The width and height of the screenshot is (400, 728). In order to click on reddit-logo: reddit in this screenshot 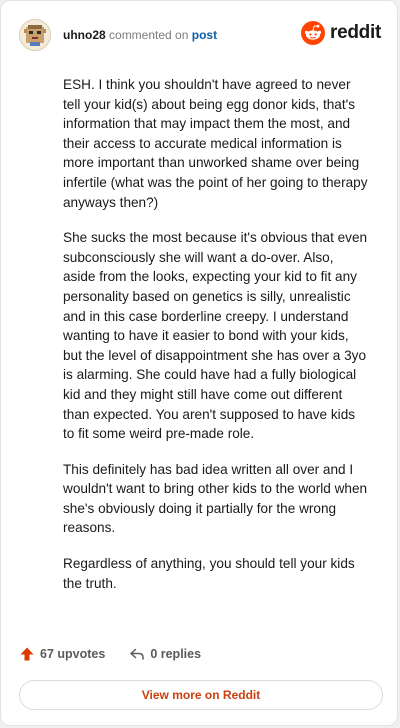, I will do `click(341, 33)`.